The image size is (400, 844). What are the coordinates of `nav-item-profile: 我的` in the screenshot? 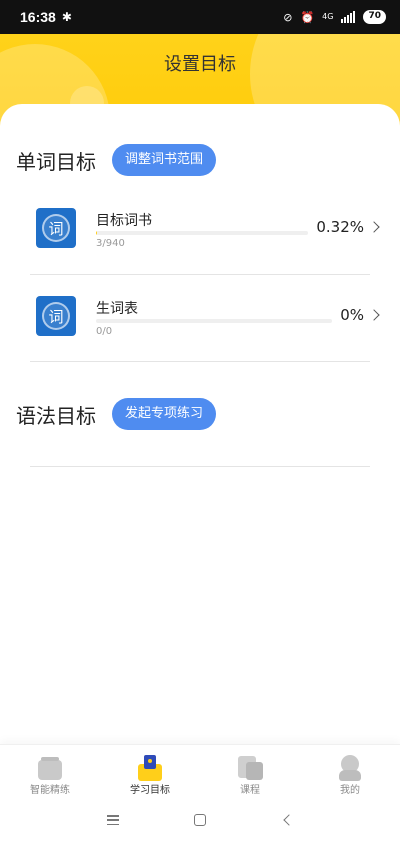 It's located at (350, 770).